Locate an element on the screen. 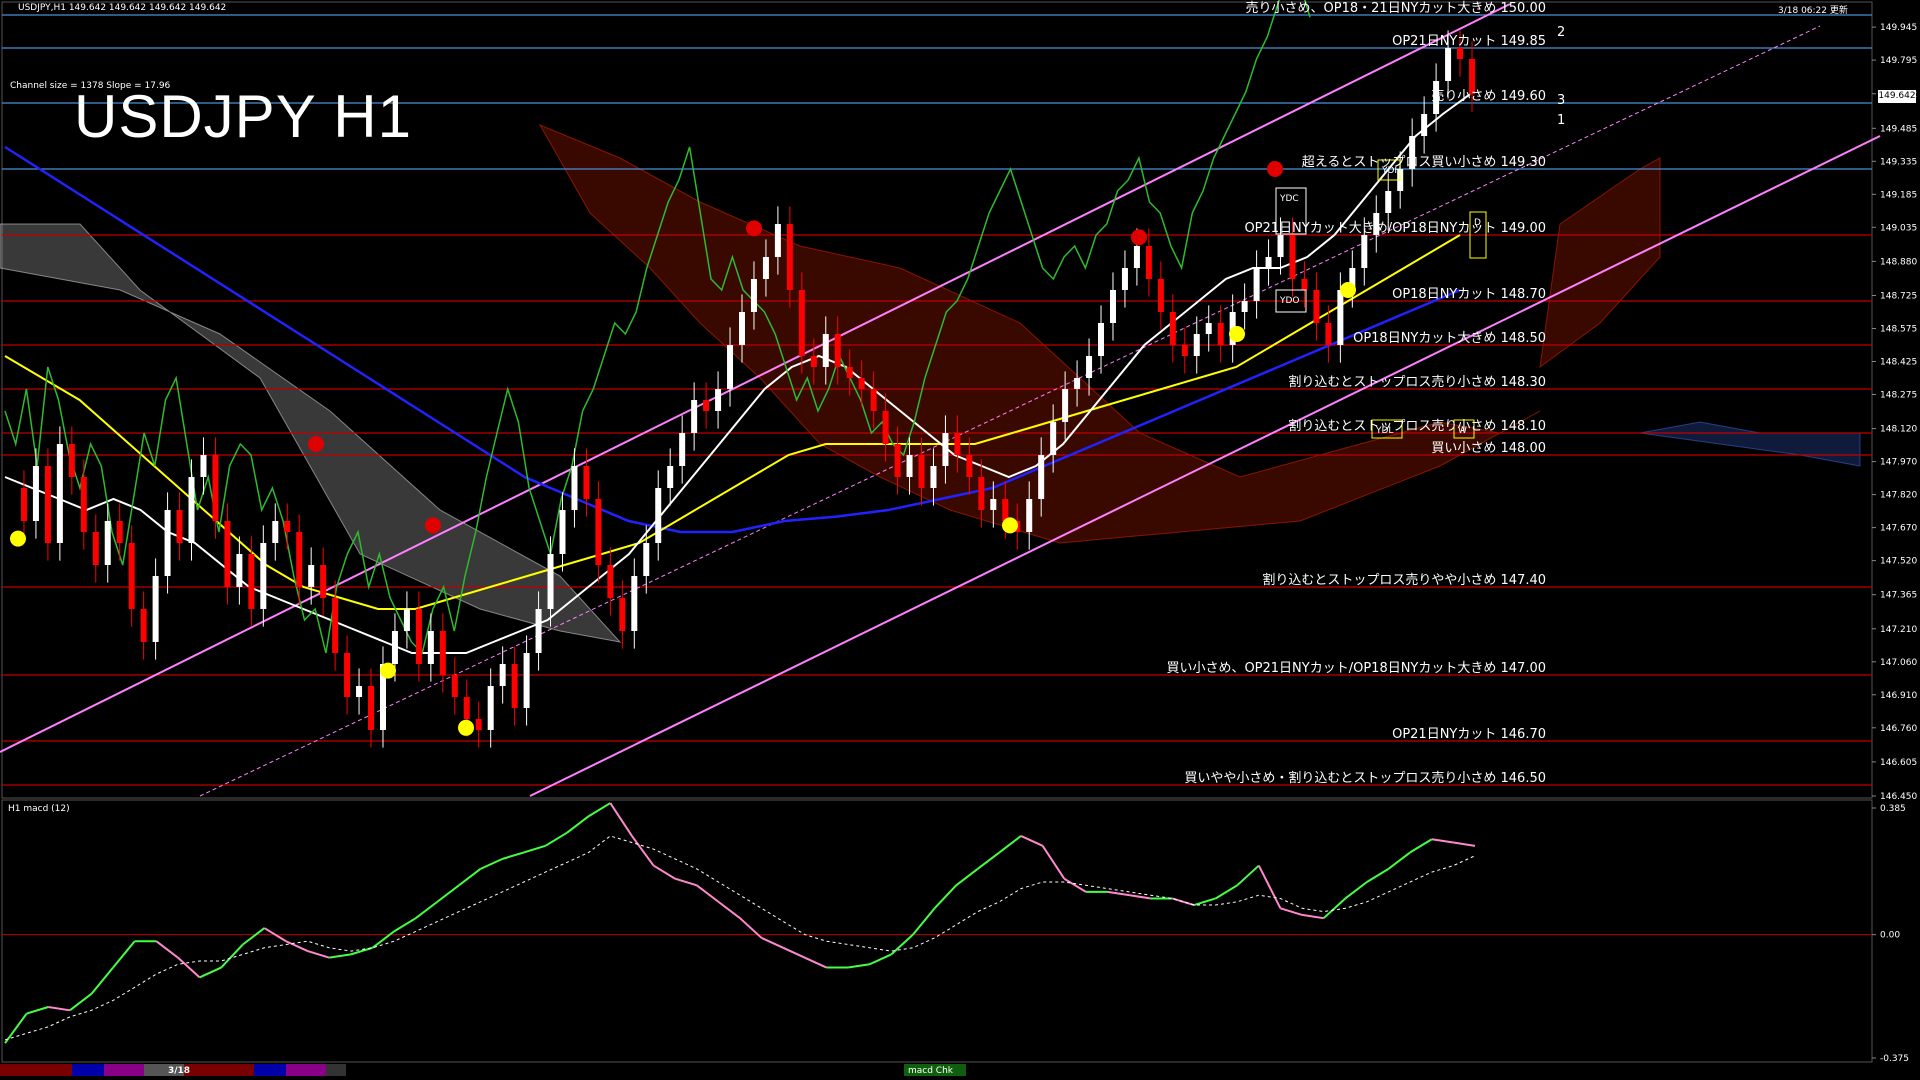  axis-tick-label: 146.760 is located at coordinates (1898, 729).